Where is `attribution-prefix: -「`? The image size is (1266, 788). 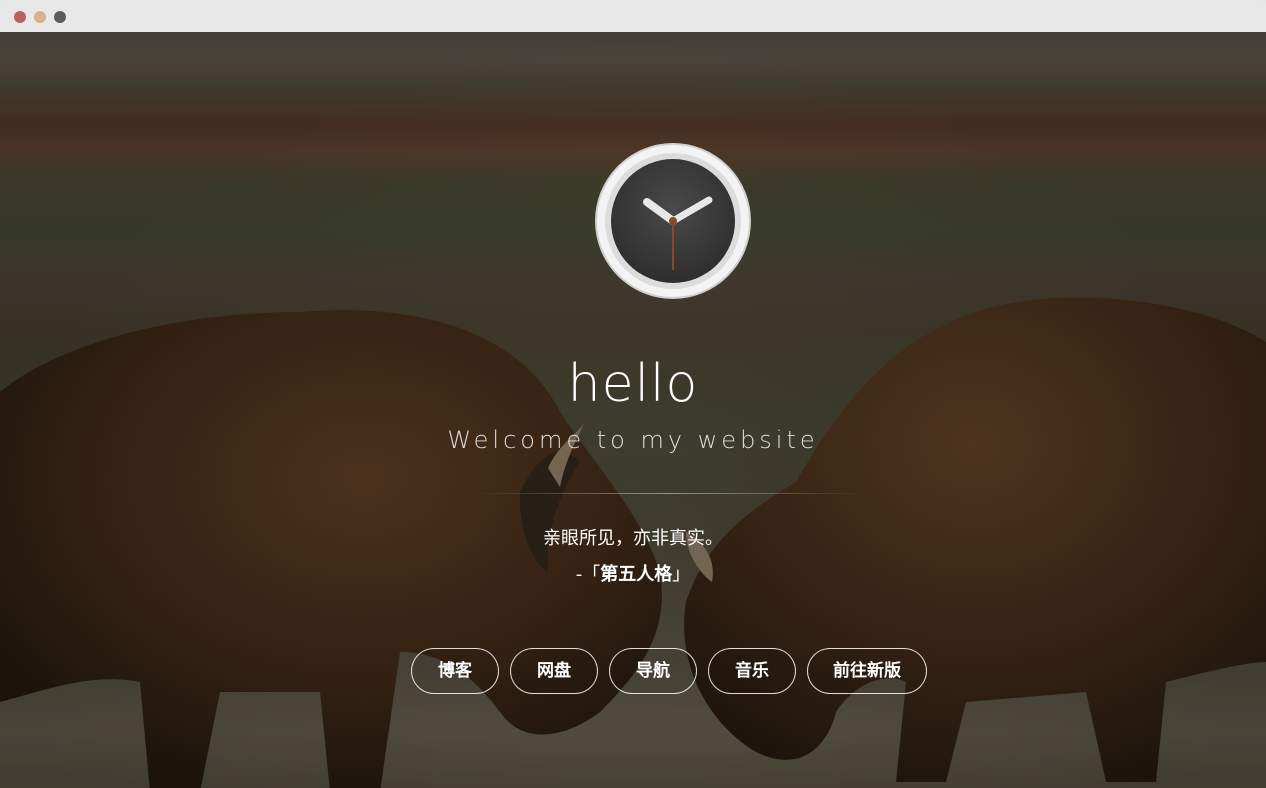
attribution-prefix: -「 is located at coordinates (588, 574).